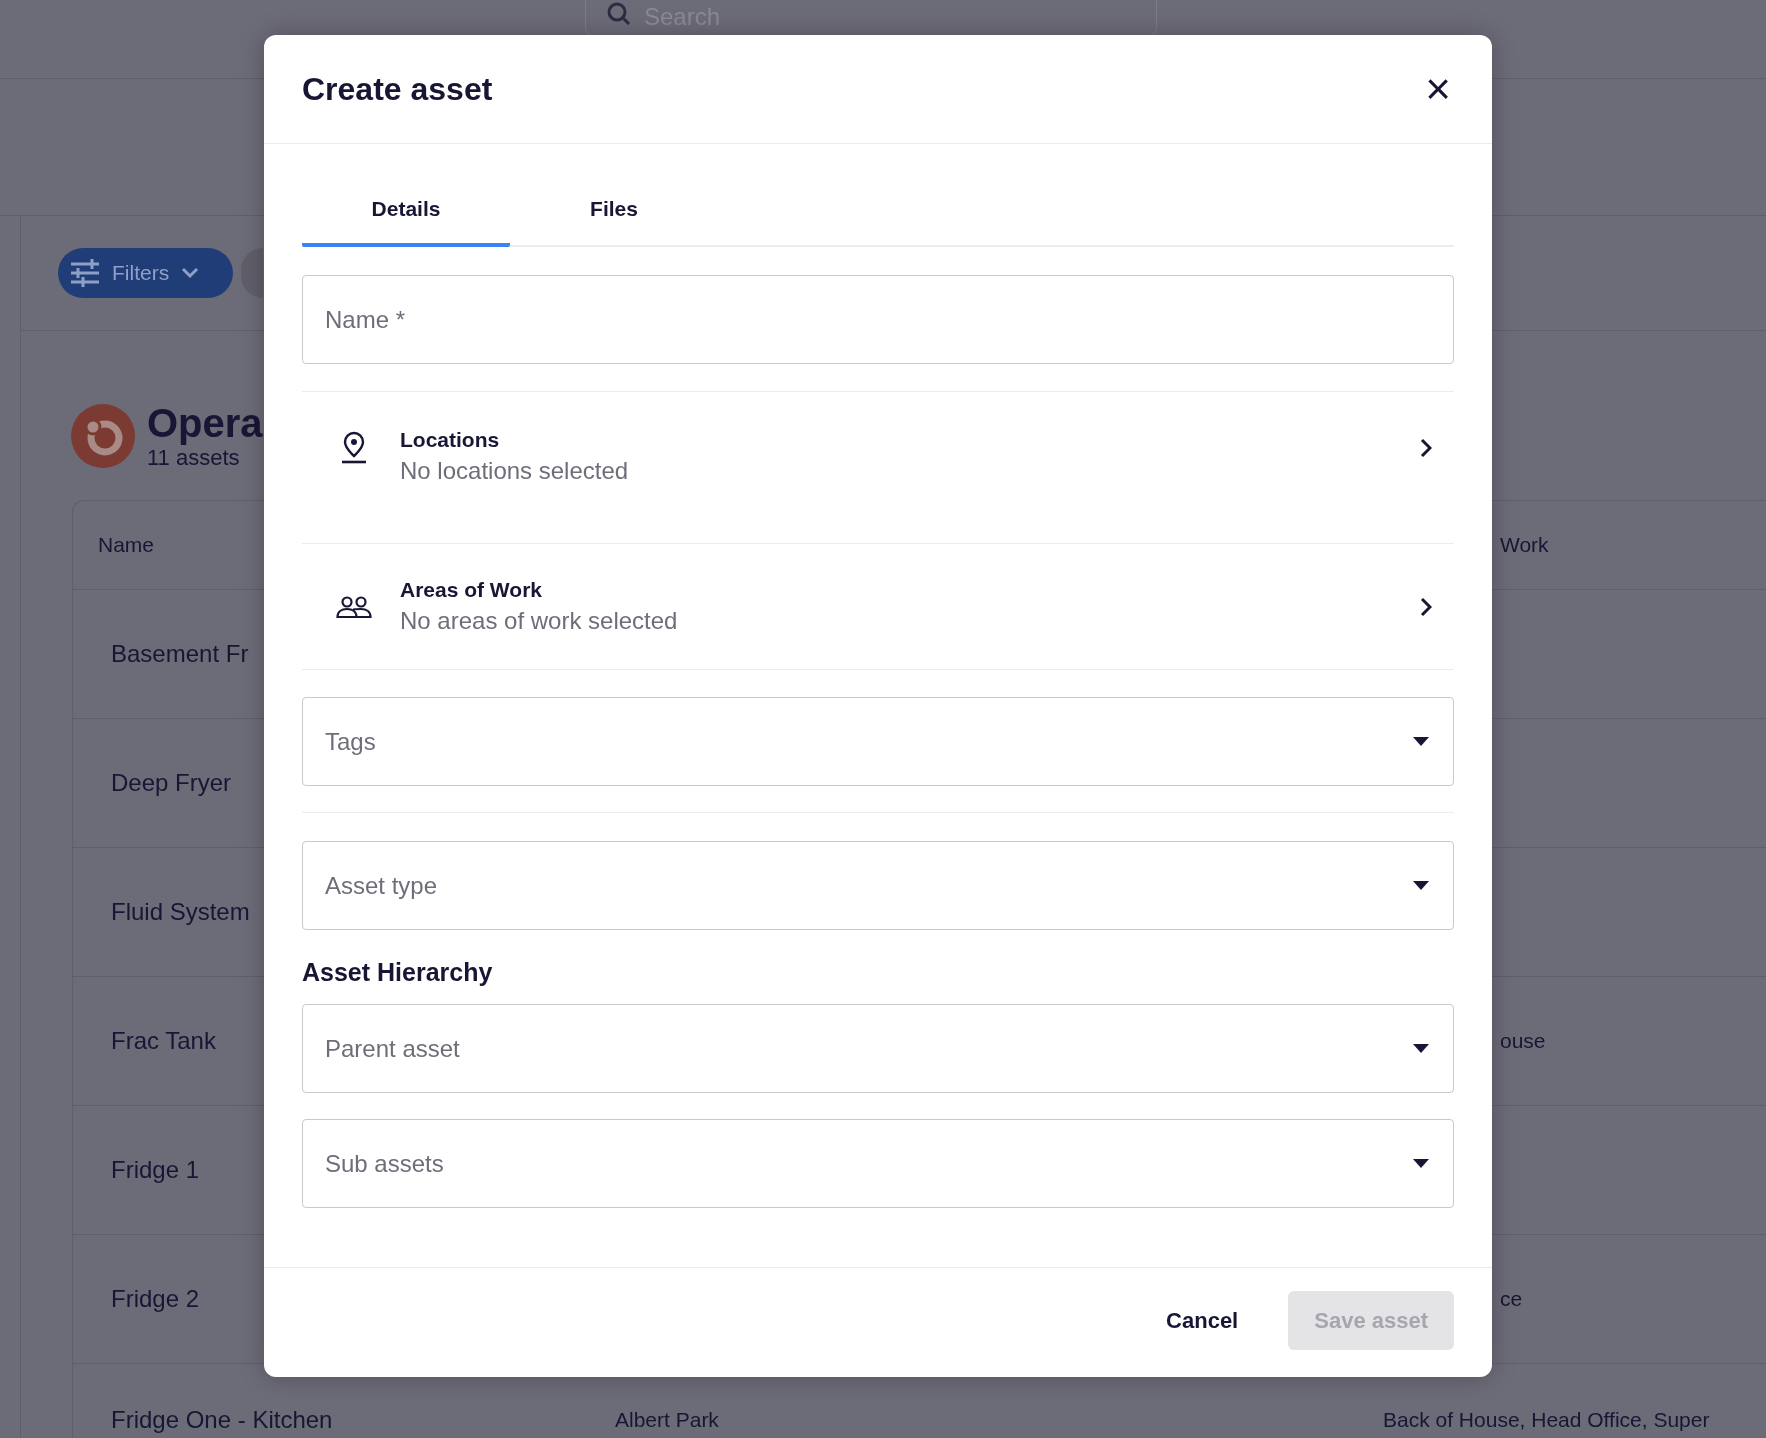  What do you see at coordinates (252, 273) in the screenshot?
I see `filter-chip` at bounding box center [252, 273].